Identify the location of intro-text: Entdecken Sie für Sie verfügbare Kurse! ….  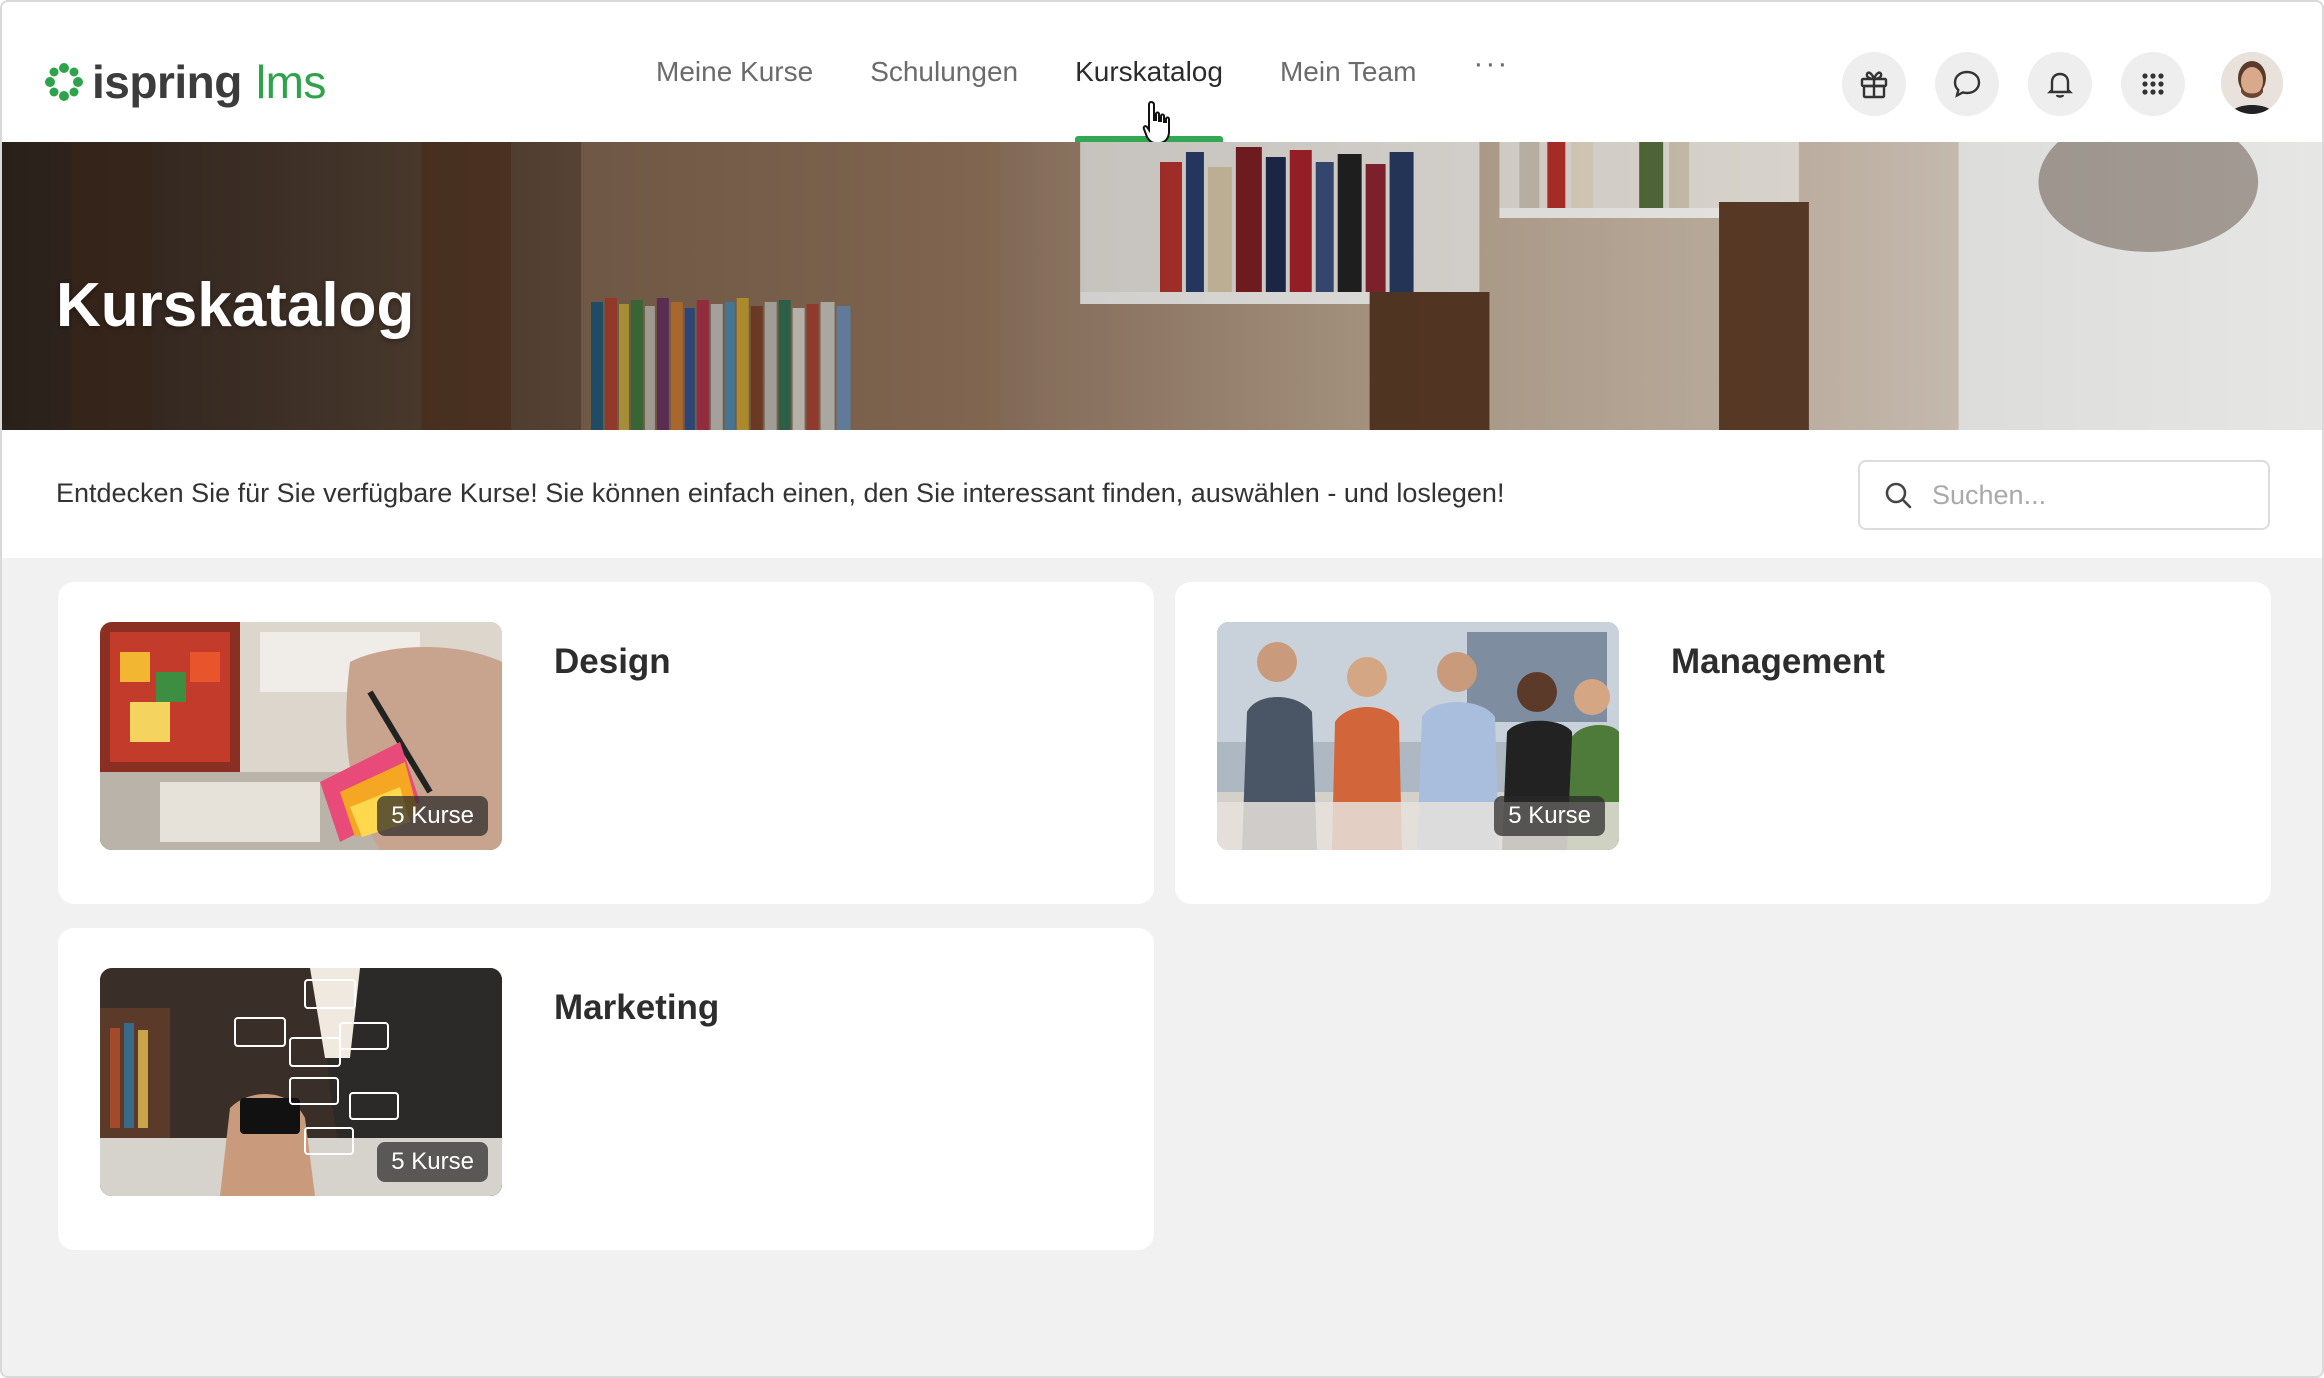
(780, 493).